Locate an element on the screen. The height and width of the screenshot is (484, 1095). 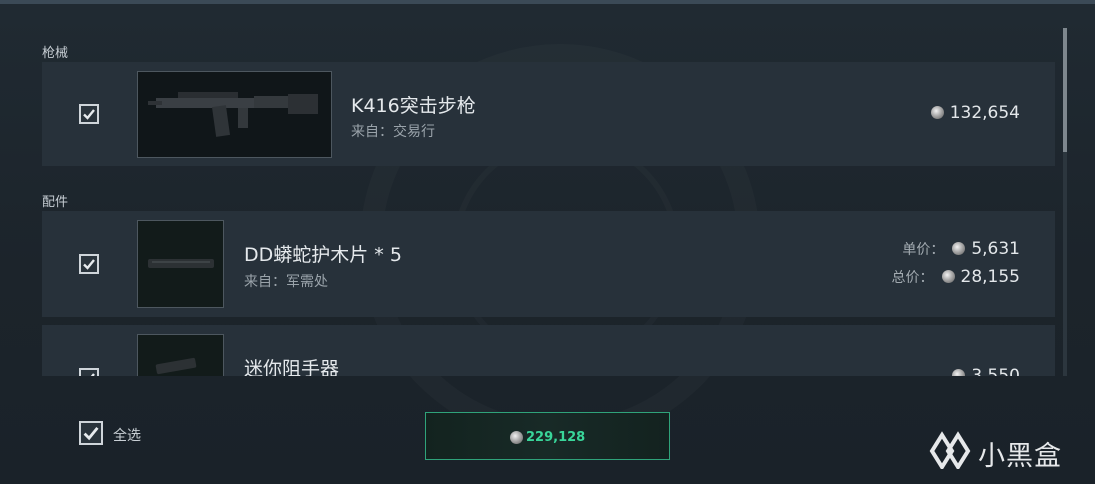
heybox-logo-icon is located at coordinates (950, 450).